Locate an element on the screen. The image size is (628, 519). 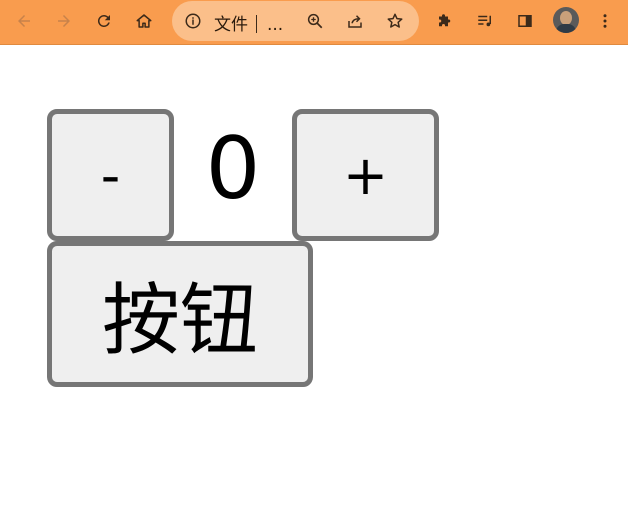
avatar-body is located at coordinates (566, 28).